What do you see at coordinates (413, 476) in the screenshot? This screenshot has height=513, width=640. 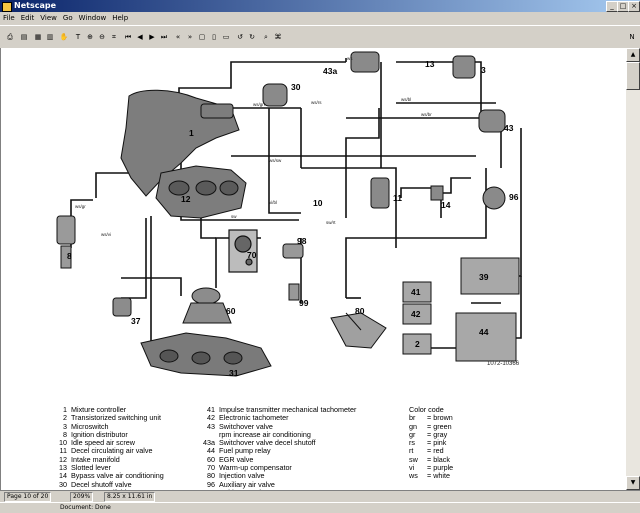 I see `color-code-abbr: ws` at bounding box center [413, 476].